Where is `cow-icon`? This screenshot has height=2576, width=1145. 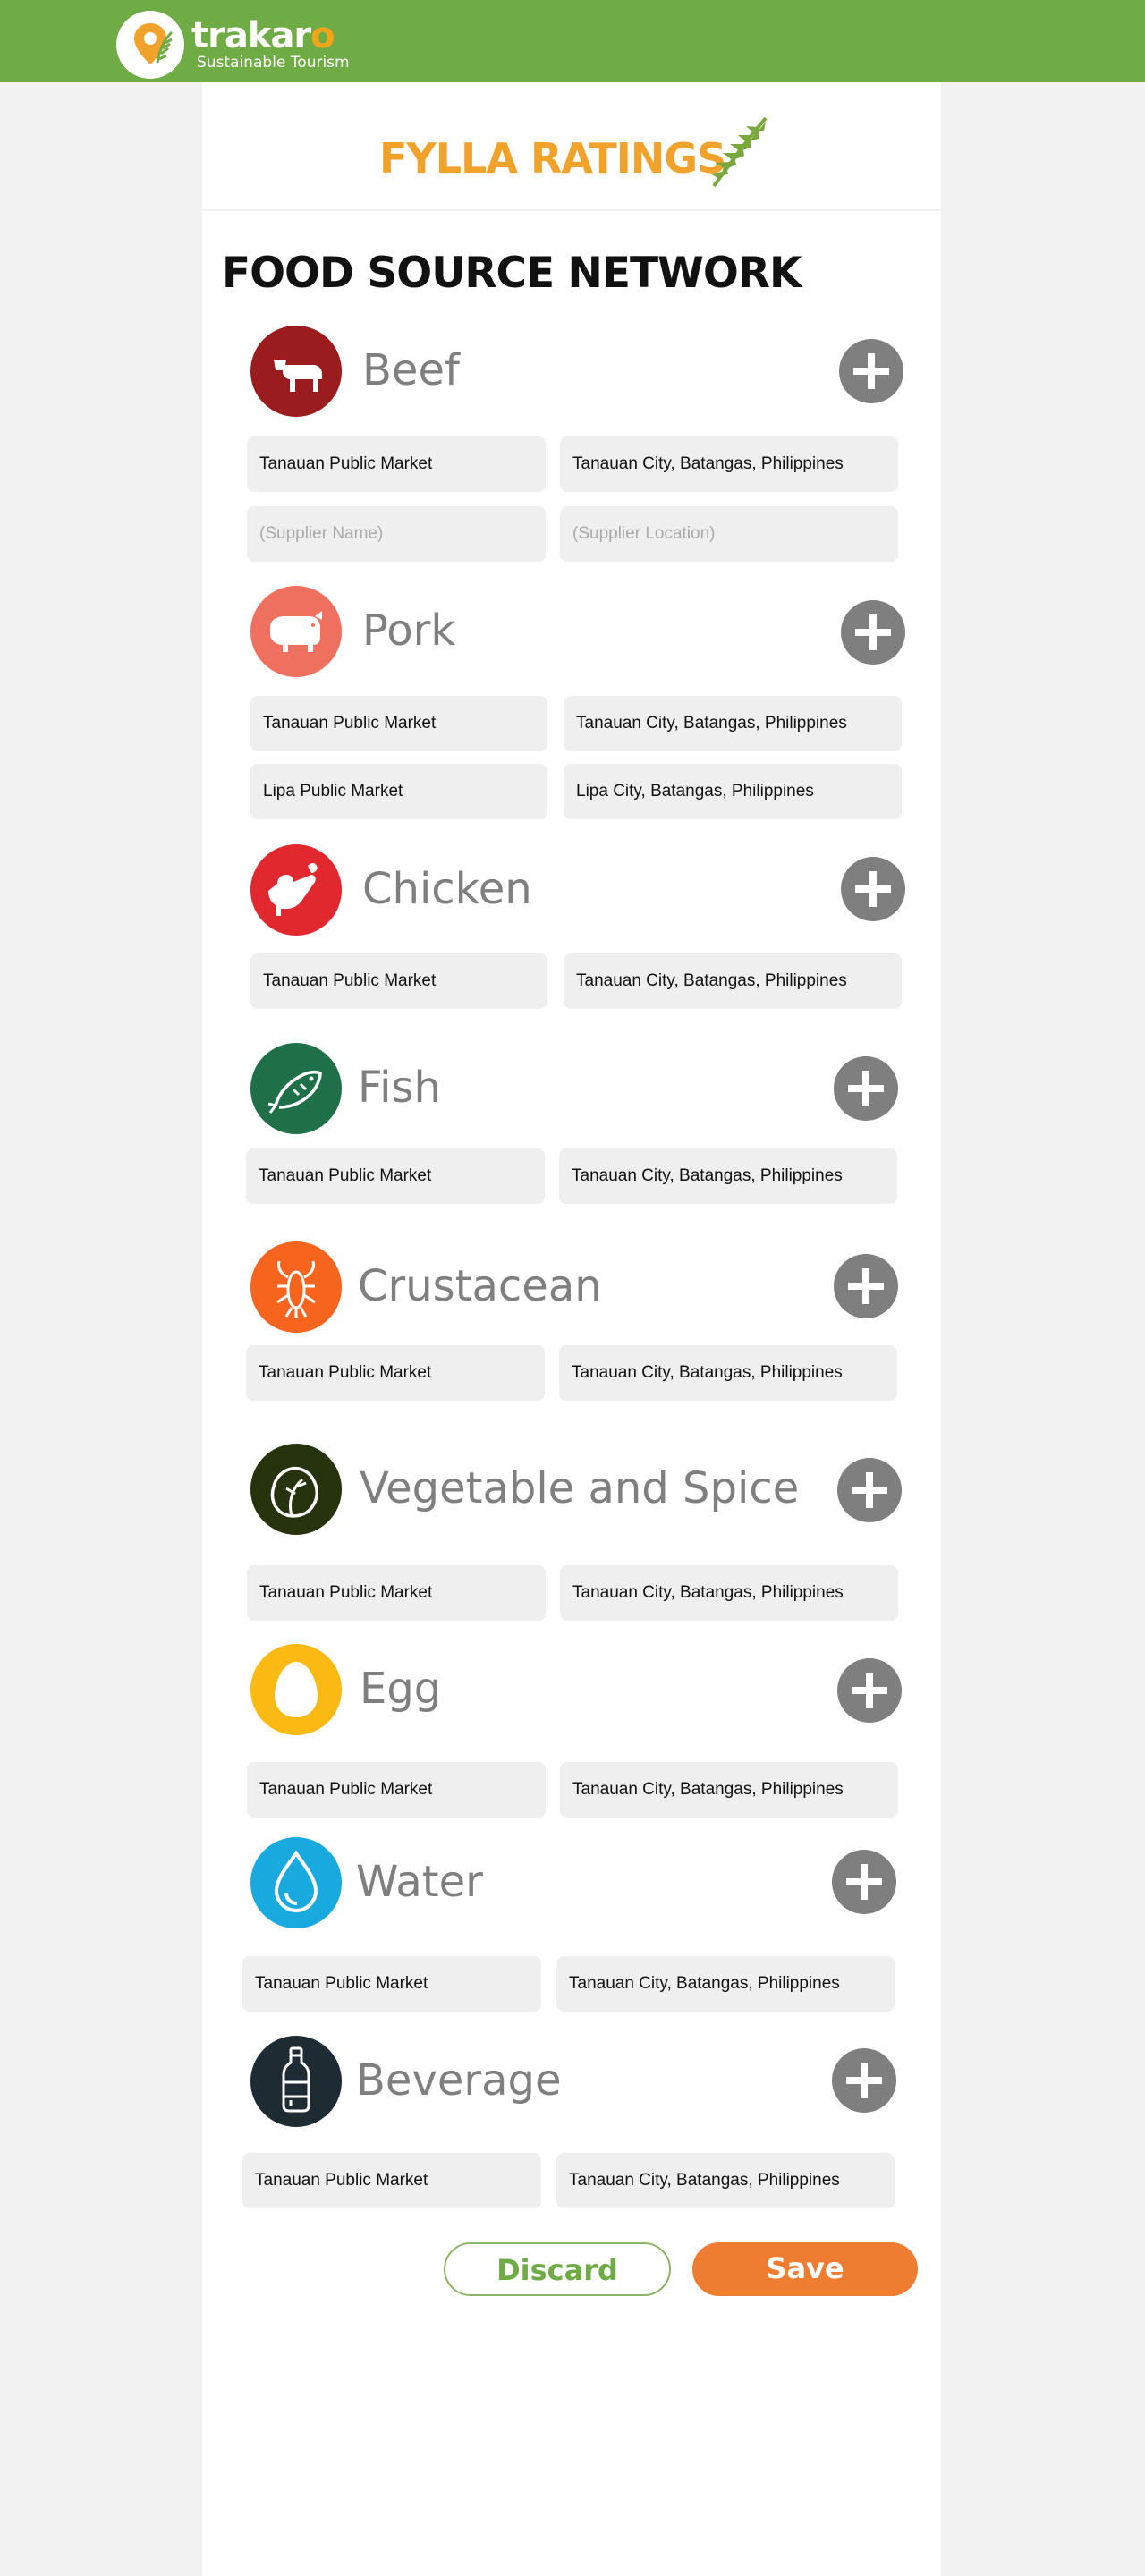
cow-icon is located at coordinates (296, 371).